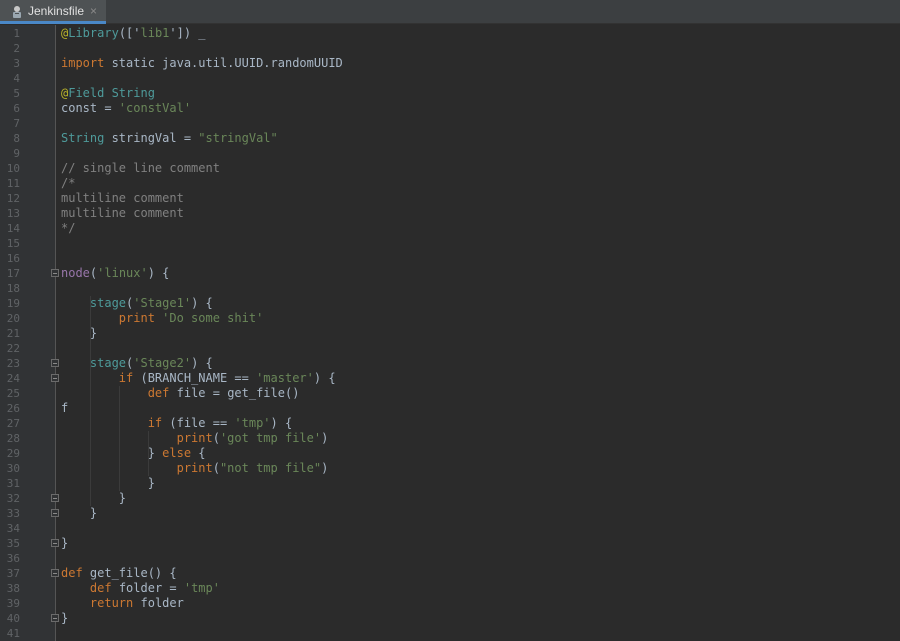 This screenshot has width=900, height=641. I want to click on code-line: 2, so click(450, 48).